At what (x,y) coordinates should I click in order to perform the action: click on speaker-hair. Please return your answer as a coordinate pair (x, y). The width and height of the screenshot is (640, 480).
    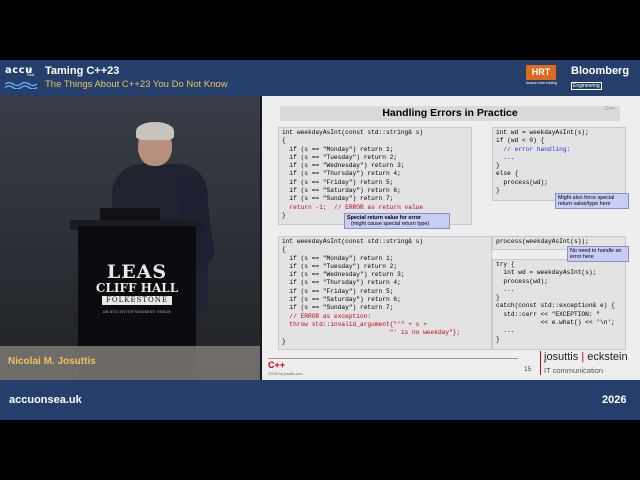
    Looking at the image, I should click on (155, 131).